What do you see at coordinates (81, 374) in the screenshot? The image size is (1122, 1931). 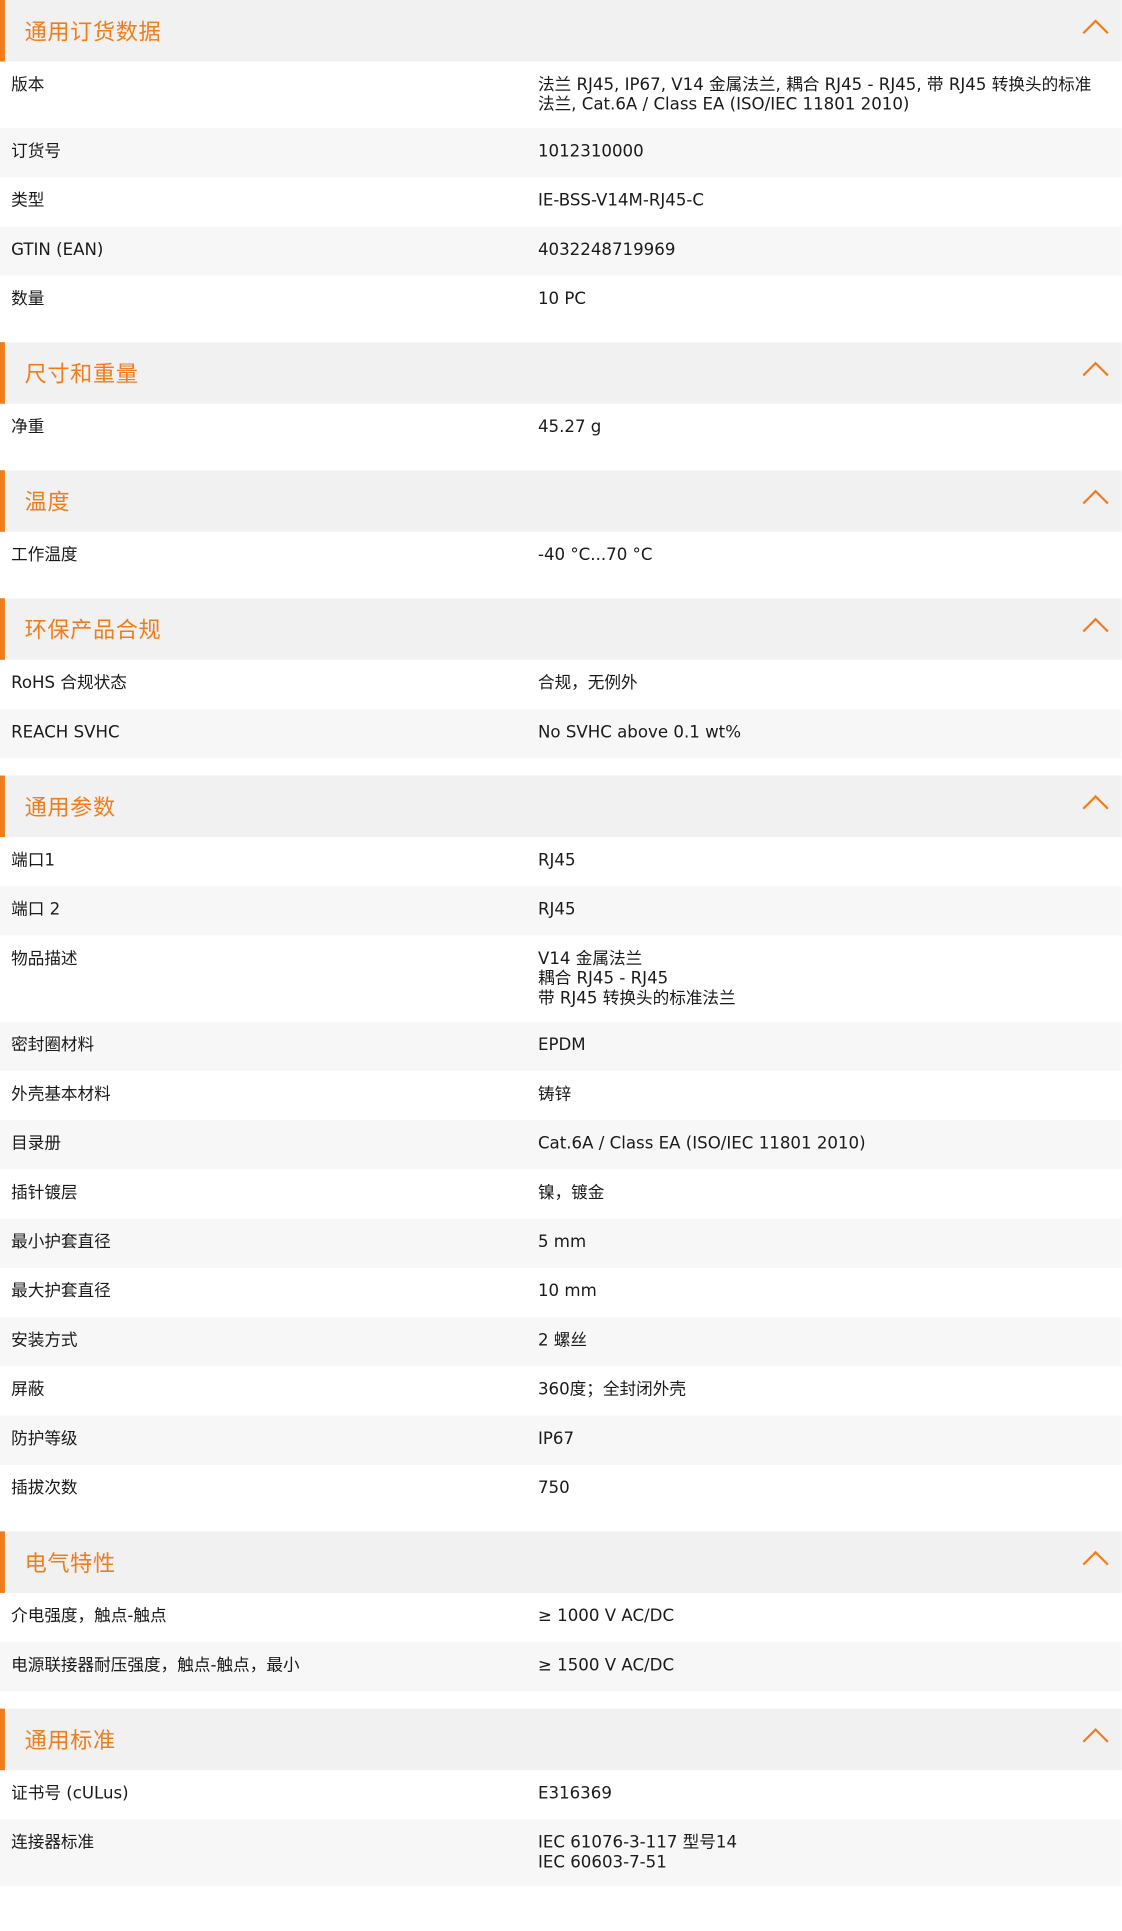 I see `section-title: 尺寸和重量` at bounding box center [81, 374].